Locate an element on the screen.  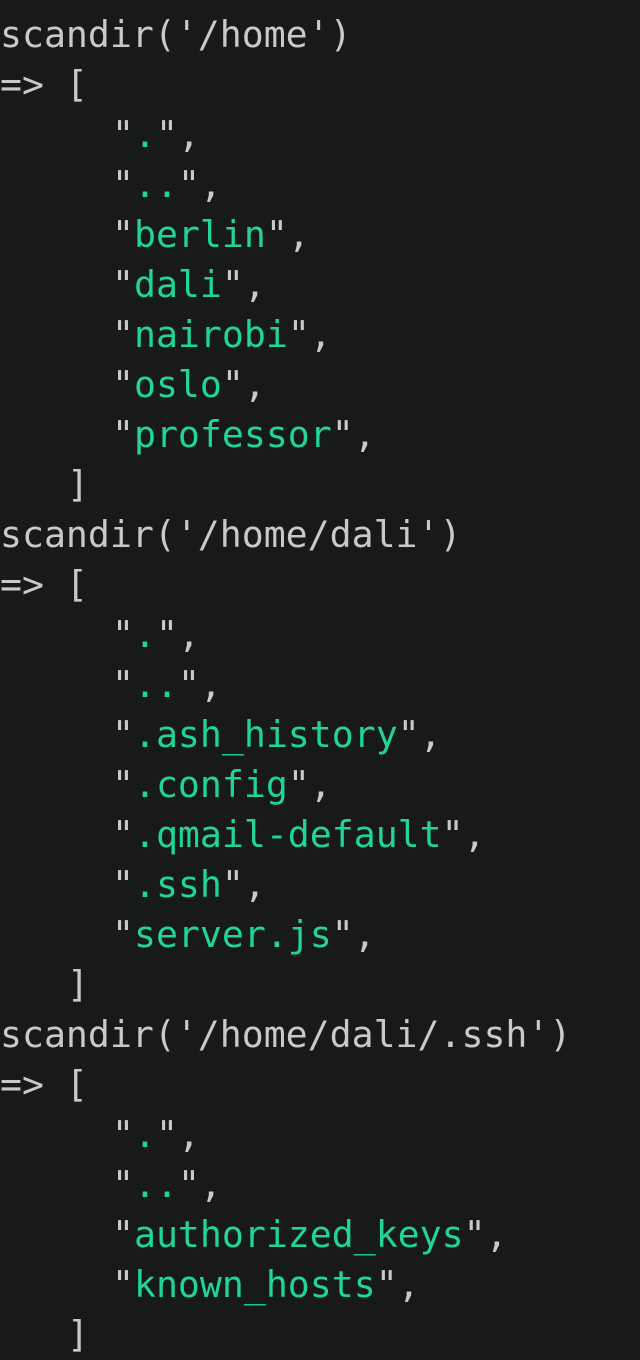
entry-name: .ssh is located at coordinates (177, 884).